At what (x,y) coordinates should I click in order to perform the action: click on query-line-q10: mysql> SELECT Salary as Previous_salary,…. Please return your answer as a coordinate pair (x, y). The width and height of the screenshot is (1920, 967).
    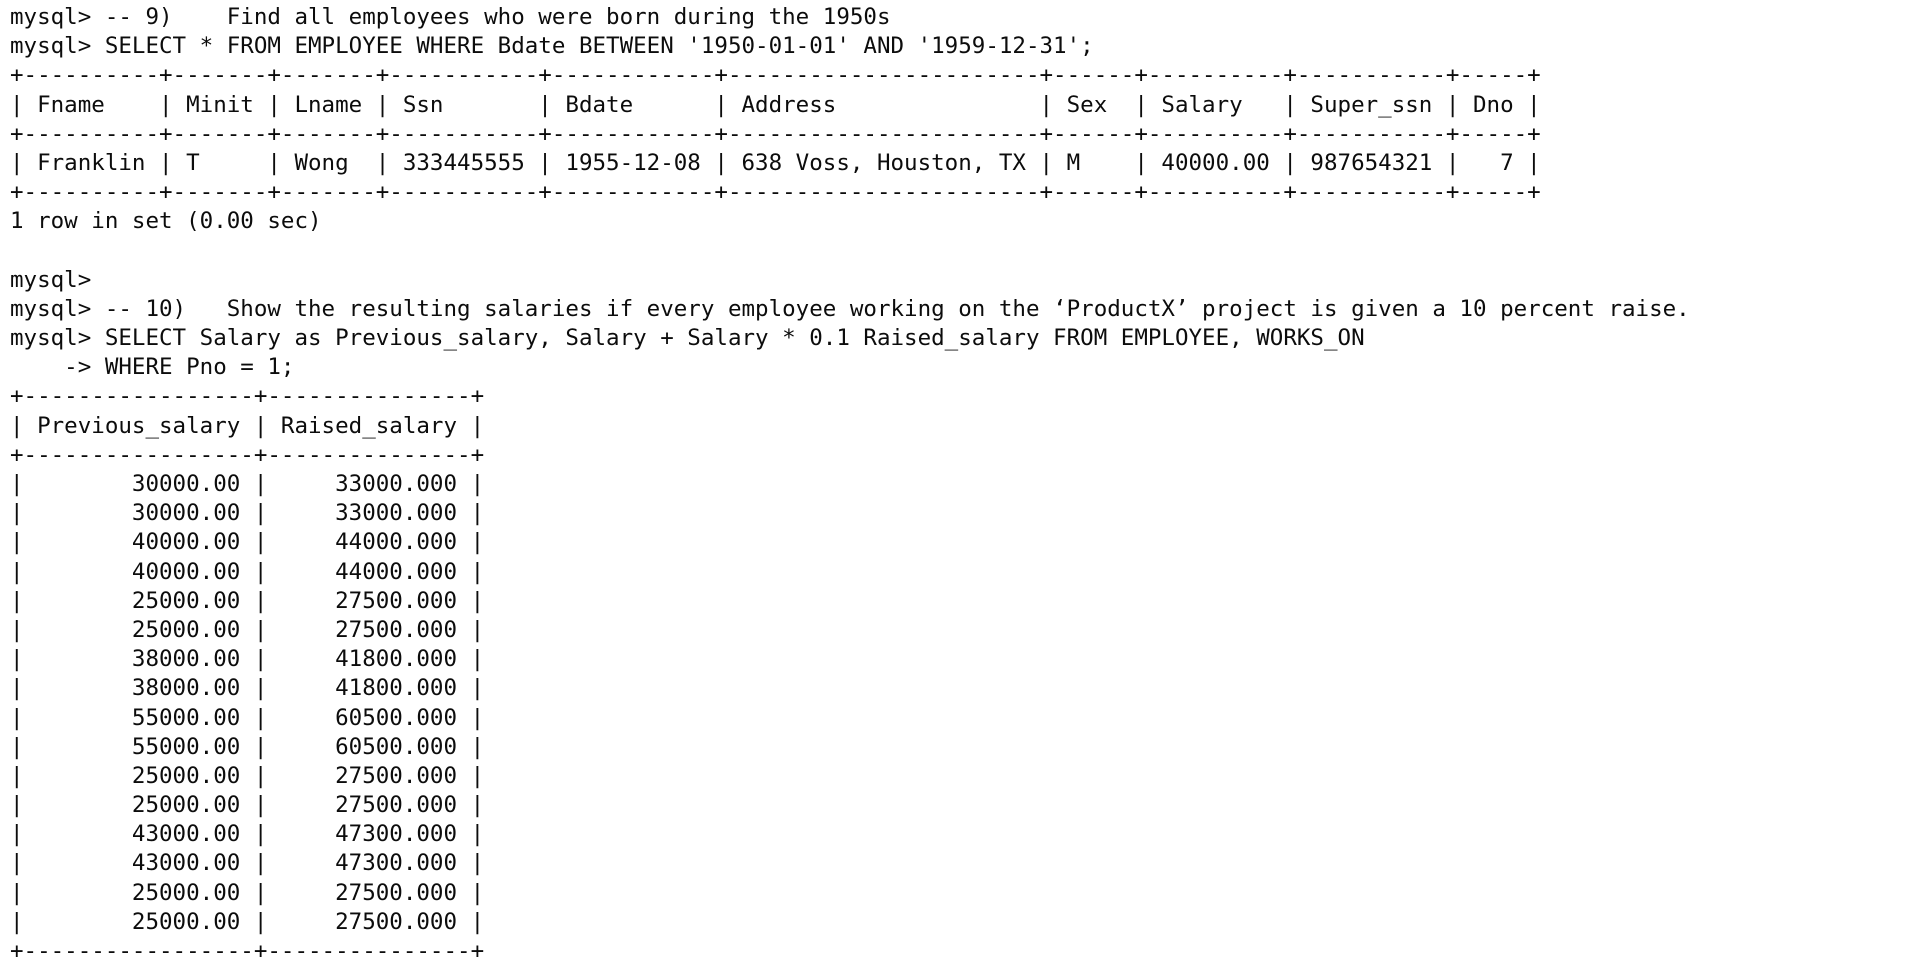
    Looking at the image, I should click on (687, 338).